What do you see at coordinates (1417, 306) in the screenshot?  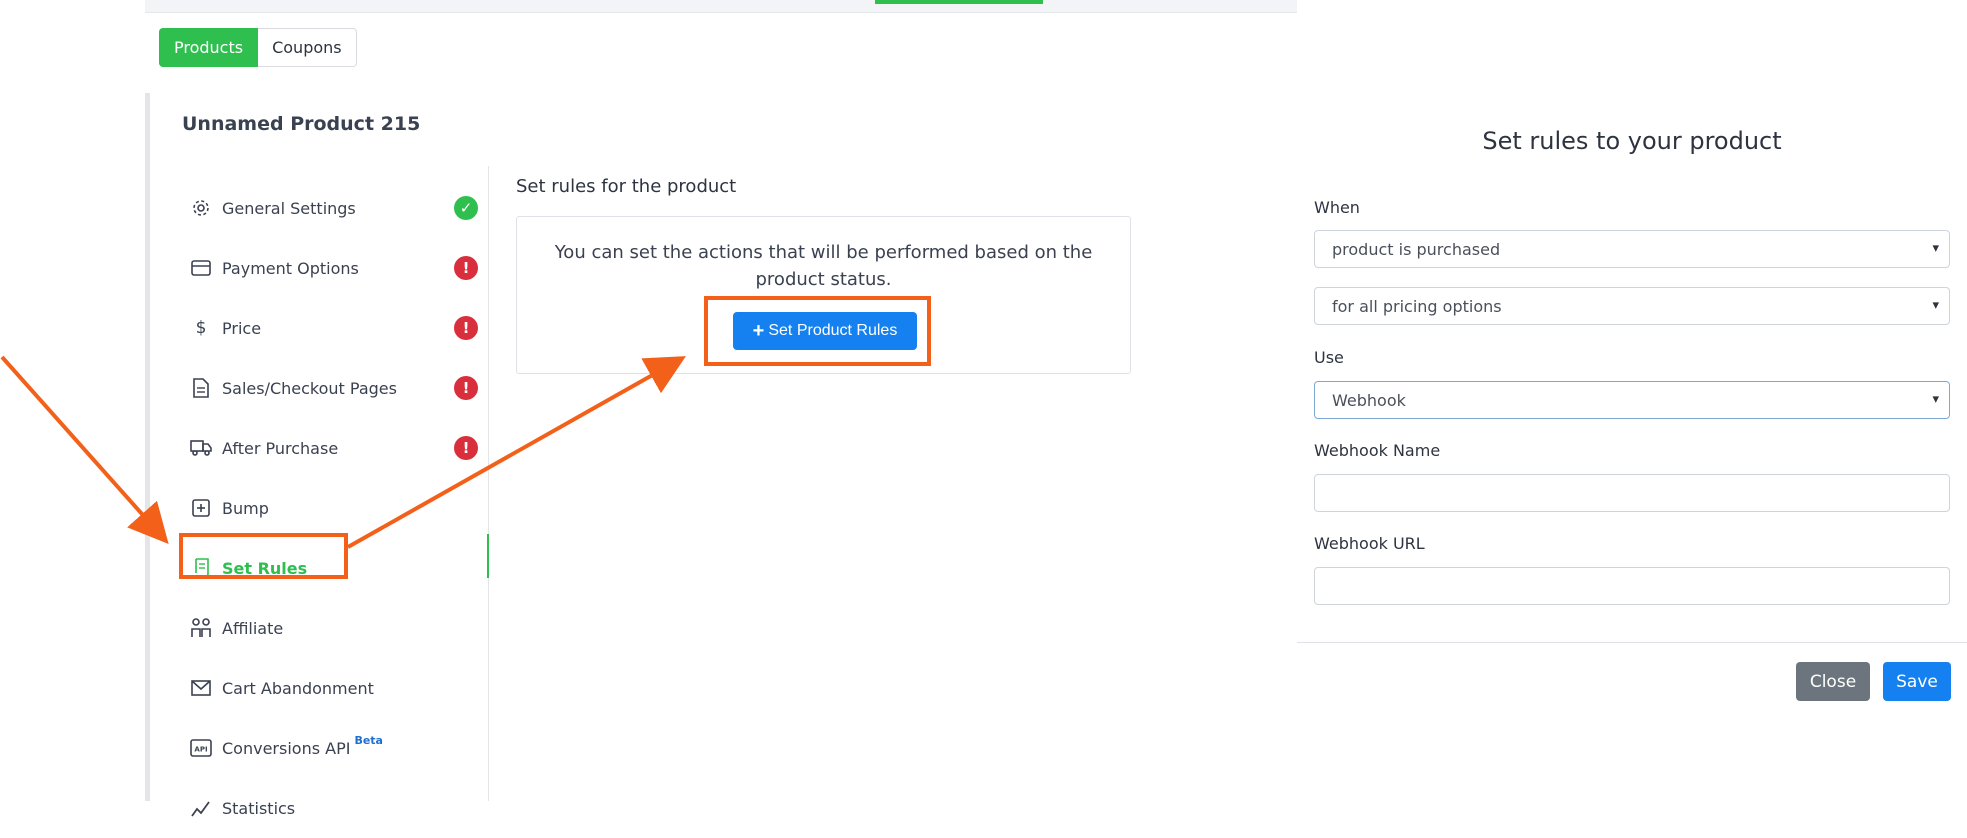 I see `pricing-option-value: for all pricing options` at bounding box center [1417, 306].